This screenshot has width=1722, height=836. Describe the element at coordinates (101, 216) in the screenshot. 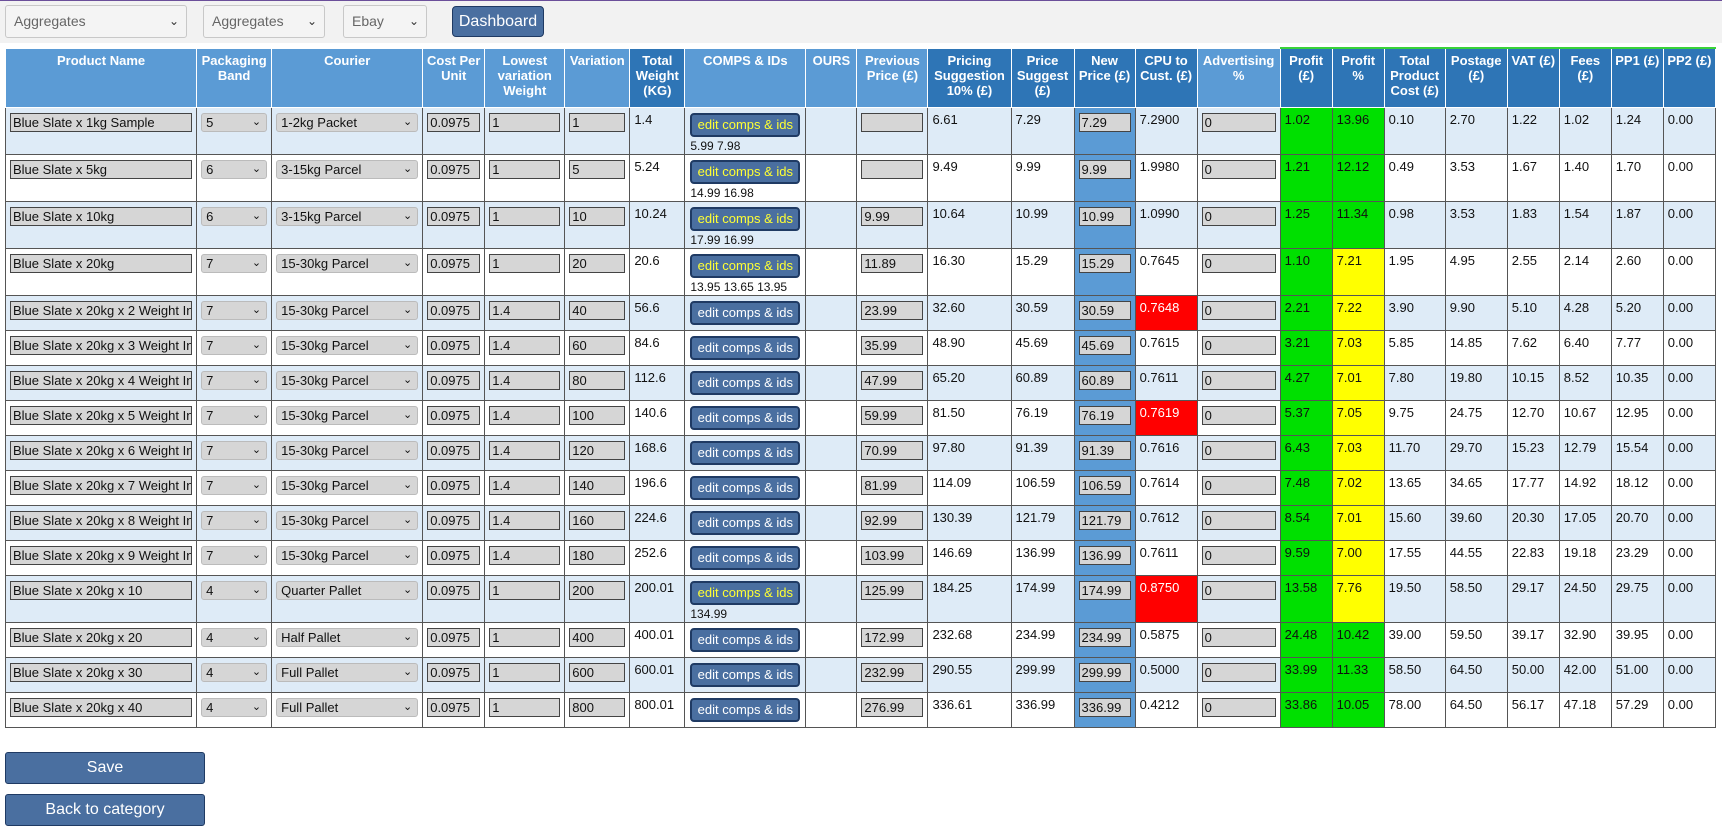

I see `product-name-input: Blue Slate x 10kg` at that location.